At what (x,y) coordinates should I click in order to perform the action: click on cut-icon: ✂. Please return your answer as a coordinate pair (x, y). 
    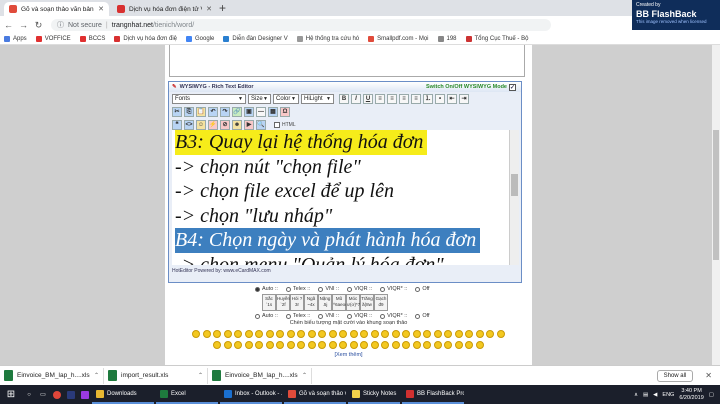
    Looking at the image, I should click on (177, 111).